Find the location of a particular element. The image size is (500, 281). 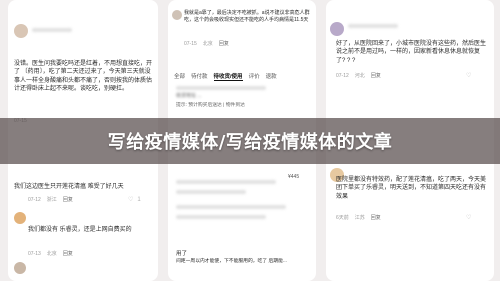

like-group: ♡ 1 is located at coordinates (134, 200).